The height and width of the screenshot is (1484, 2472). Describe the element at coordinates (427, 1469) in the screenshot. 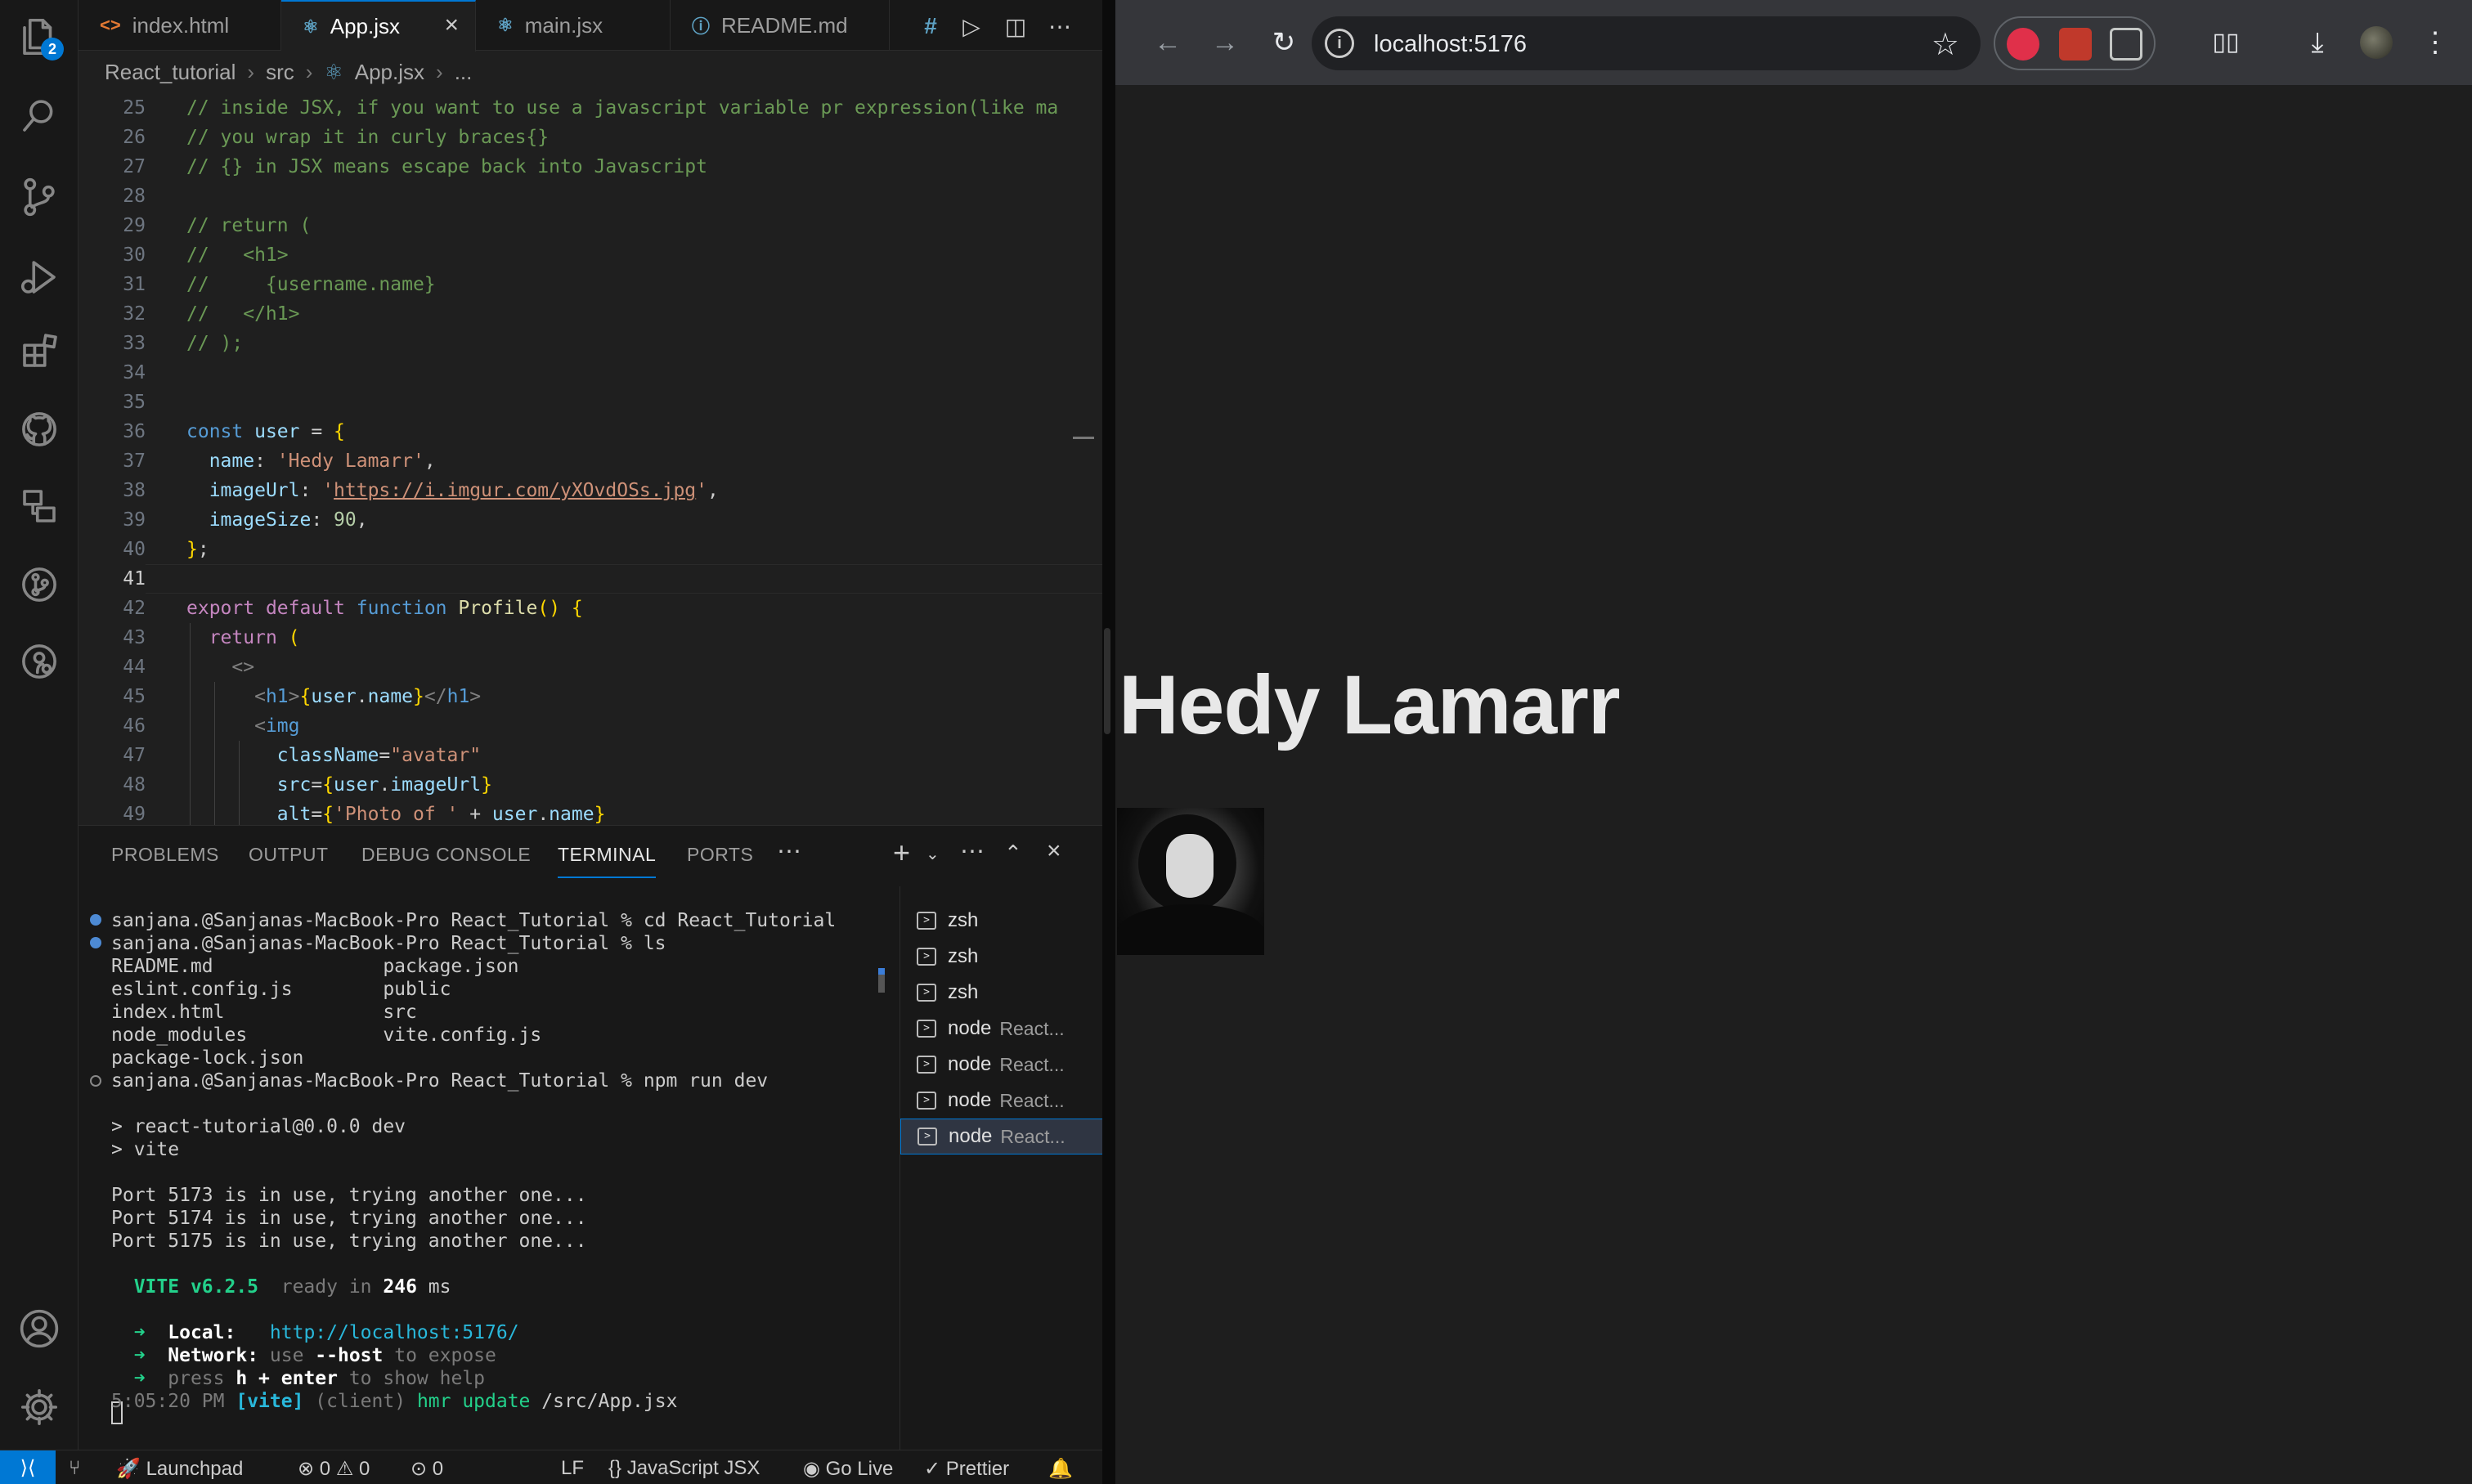

I see `ports-status: ⊙ 0` at that location.